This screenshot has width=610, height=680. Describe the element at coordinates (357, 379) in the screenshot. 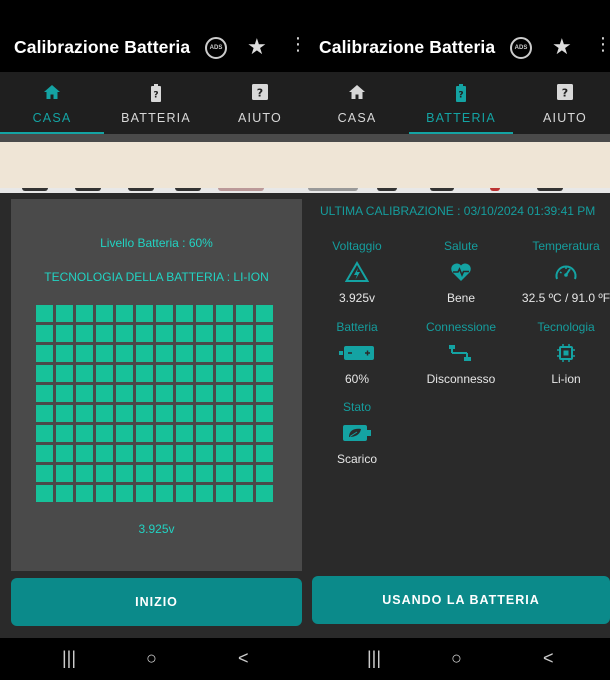

I see `metric-value: 60%` at that location.